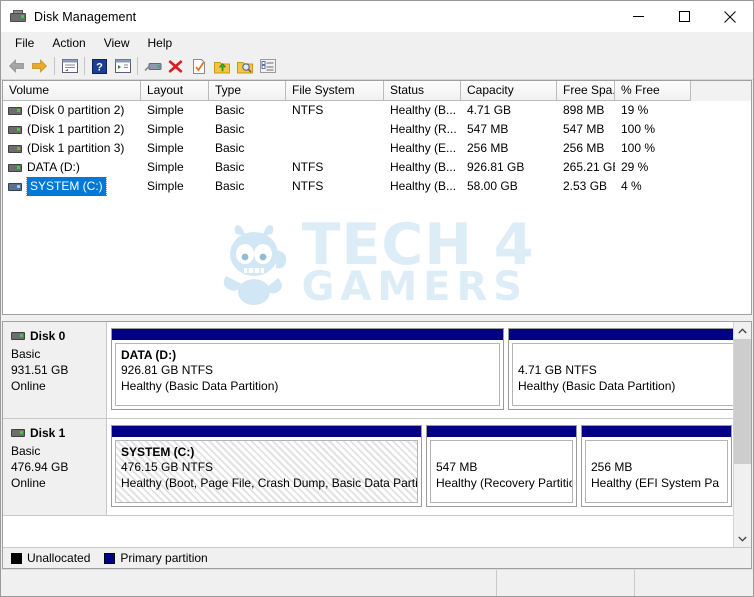 The height and width of the screenshot is (597, 754). What do you see at coordinates (68, 43) in the screenshot?
I see `menu-action: Action` at bounding box center [68, 43].